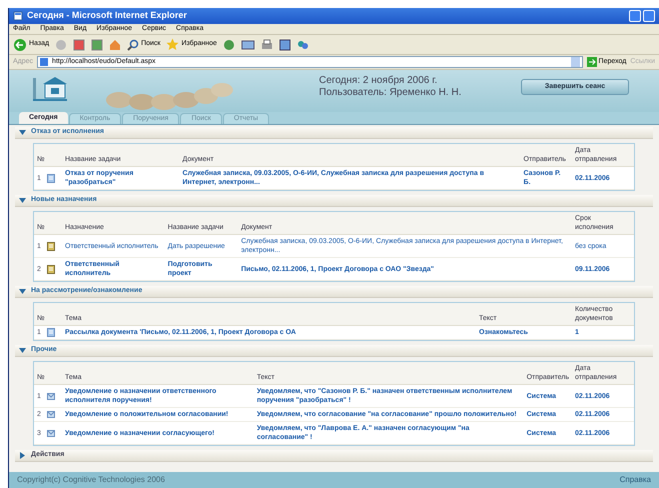 This screenshot has height=488, width=659. Describe the element at coordinates (173, 44) in the screenshot. I see `star-icon` at that location.